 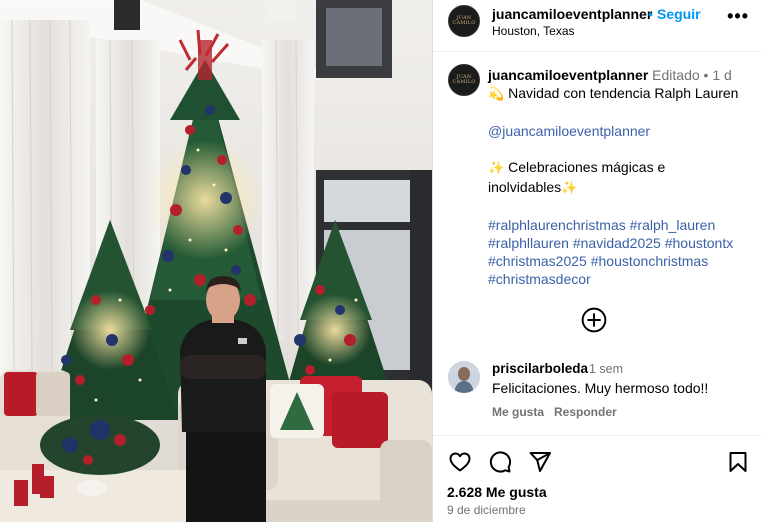 What do you see at coordinates (606, 369) in the screenshot?
I see `comment-time: 1 sem` at bounding box center [606, 369].